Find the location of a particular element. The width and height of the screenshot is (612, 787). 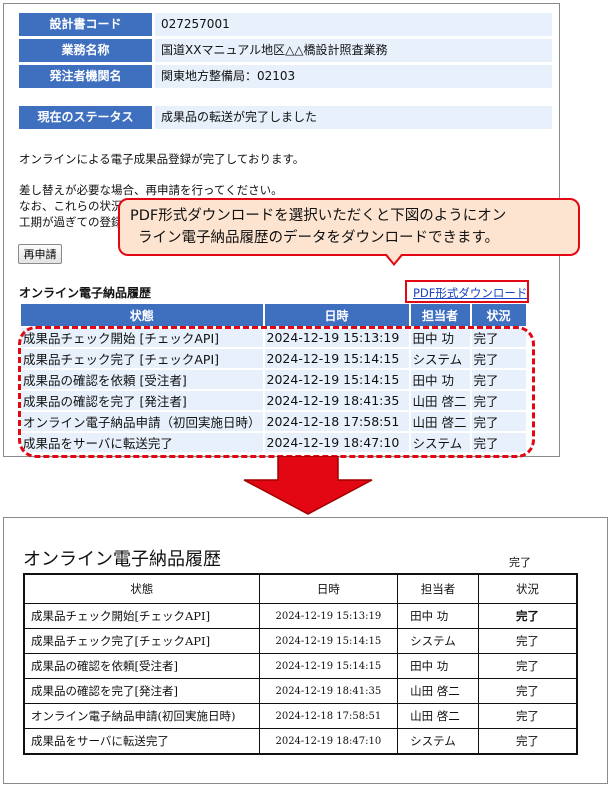

doc-status: 完了 is located at coordinates (520, 562).